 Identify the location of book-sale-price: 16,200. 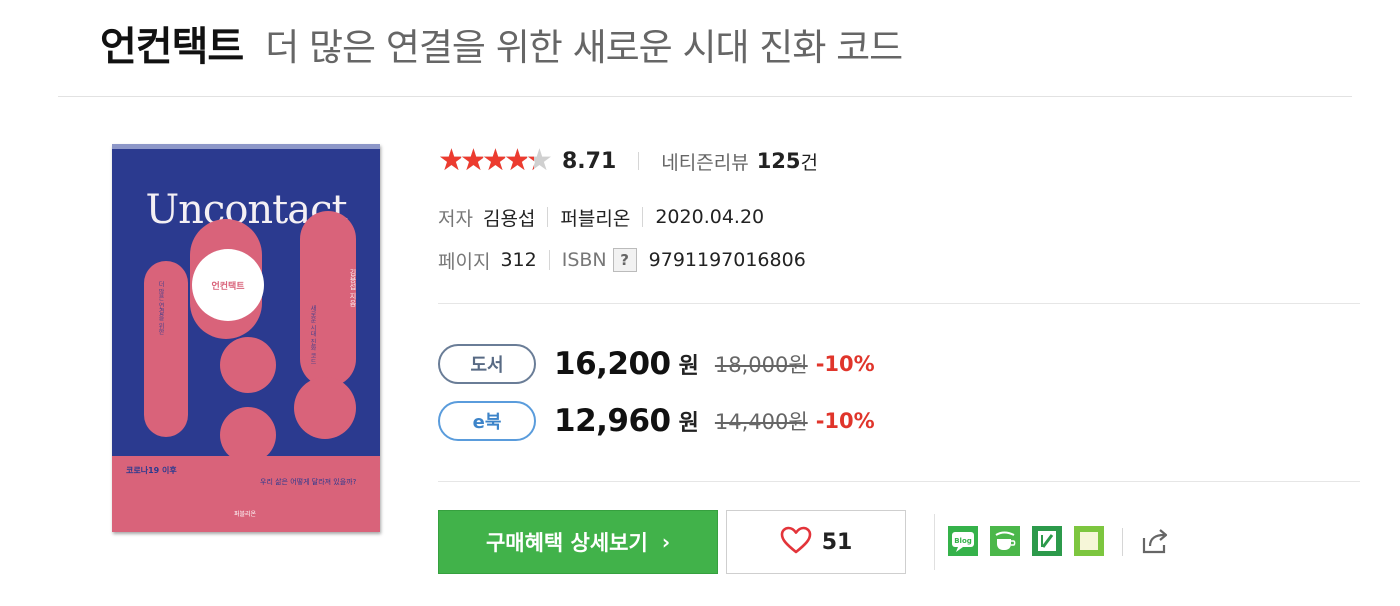
(612, 364).